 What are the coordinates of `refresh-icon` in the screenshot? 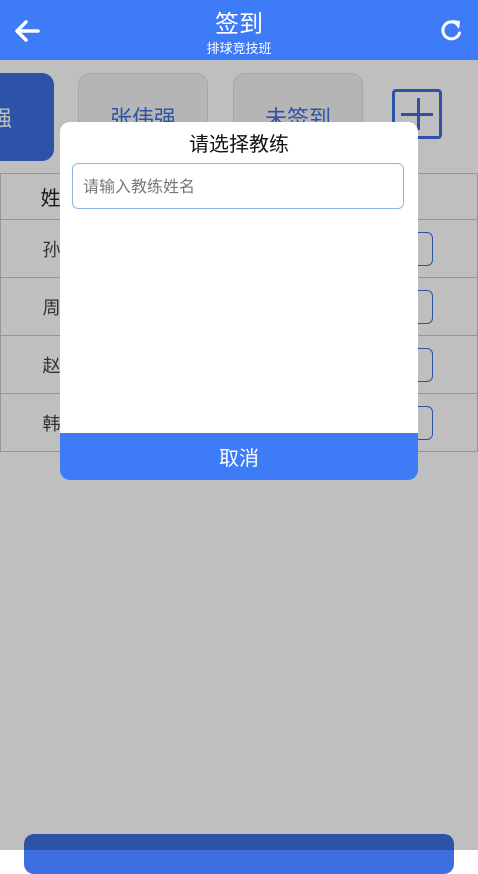 It's located at (451, 30).